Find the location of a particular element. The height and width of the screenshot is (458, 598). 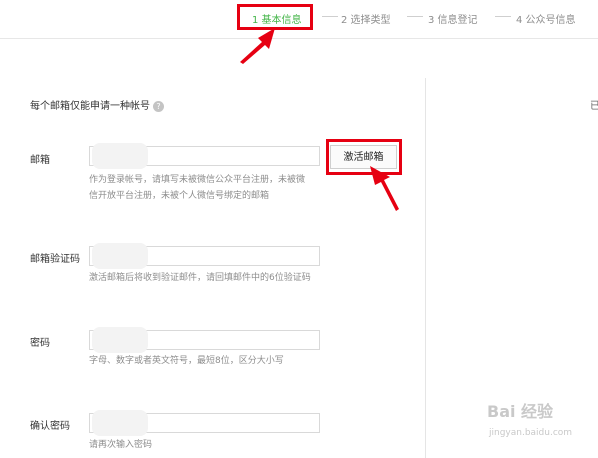

help-icon: ? is located at coordinates (158, 106).